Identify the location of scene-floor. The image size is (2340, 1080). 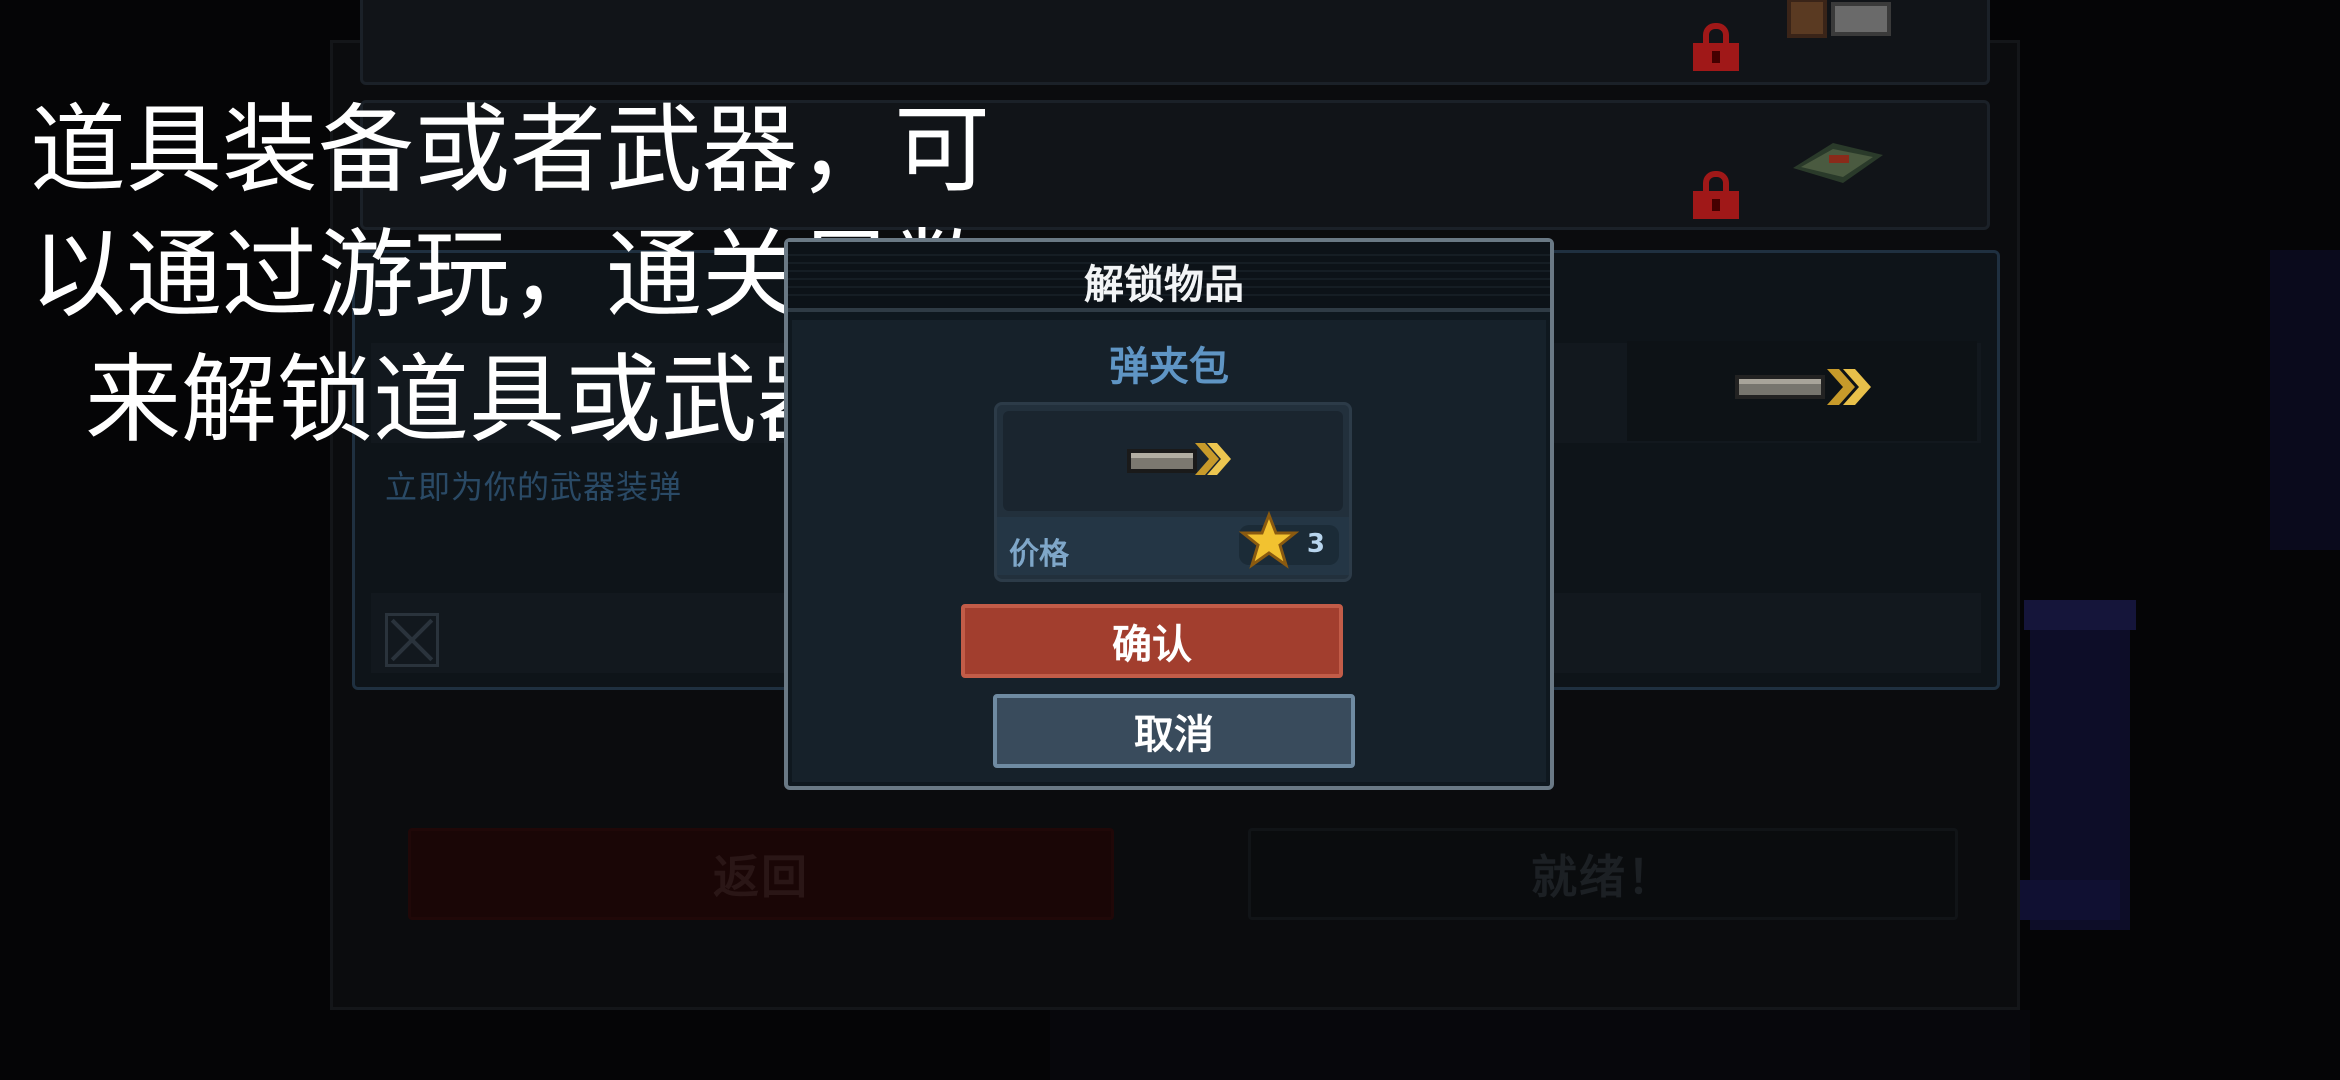
(1540, 1045).